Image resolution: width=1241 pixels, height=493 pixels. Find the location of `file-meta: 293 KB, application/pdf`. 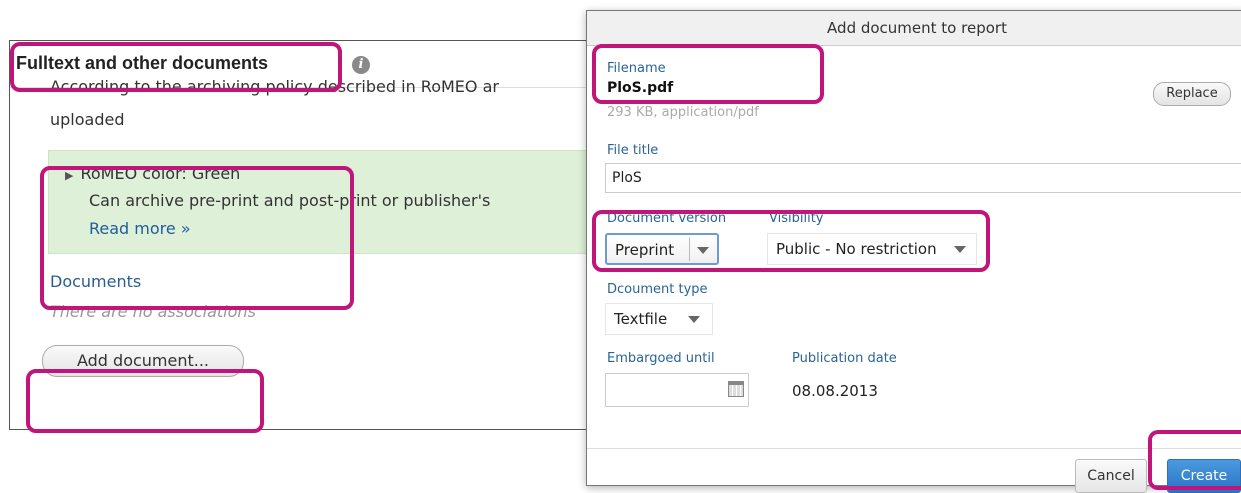

file-meta: 293 KB, application/pdf is located at coordinates (683, 112).